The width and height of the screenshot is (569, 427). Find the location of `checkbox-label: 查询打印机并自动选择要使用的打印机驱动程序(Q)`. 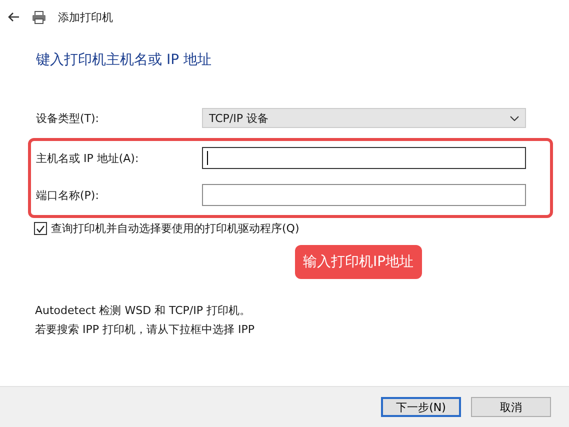

checkbox-label: 查询打印机并自动选择要使用的打印机驱动程序(Q) is located at coordinates (175, 228).